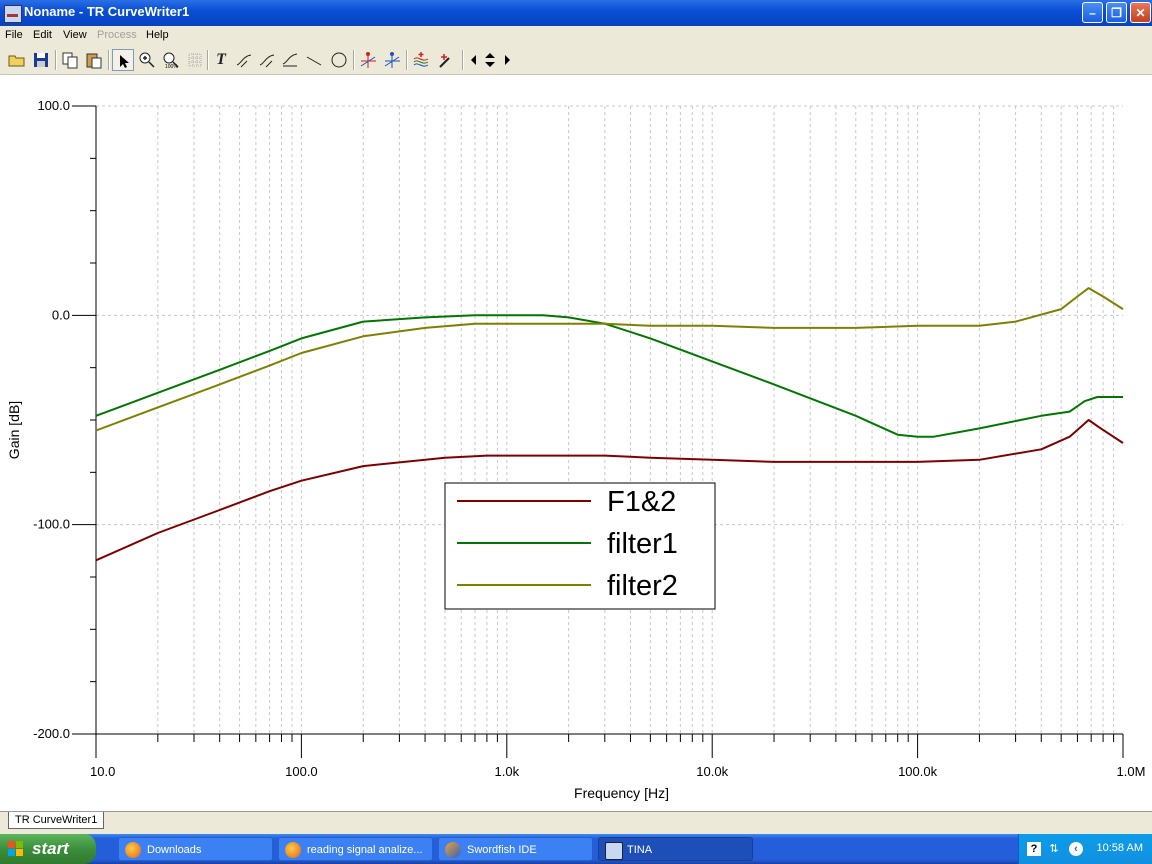 This screenshot has width=1152, height=864. What do you see at coordinates (576, 35) in the screenshot?
I see `menu-bar: File Edit View Process Help` at bounding box center [576, 35].